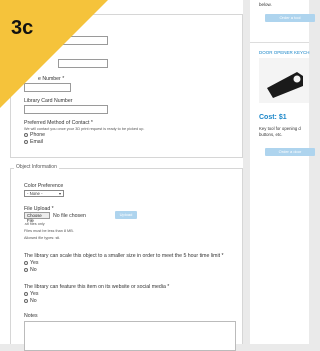 The image size is (320, 351). I want to click on notes-label: Notes, so click(31, 316).